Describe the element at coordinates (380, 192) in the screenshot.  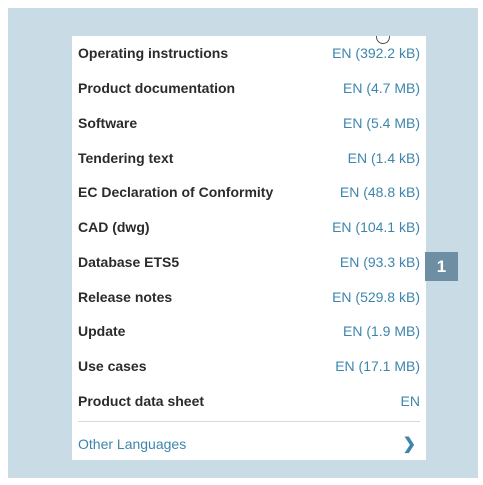
I see `download-link: EN (48.8 kB)` at that location.